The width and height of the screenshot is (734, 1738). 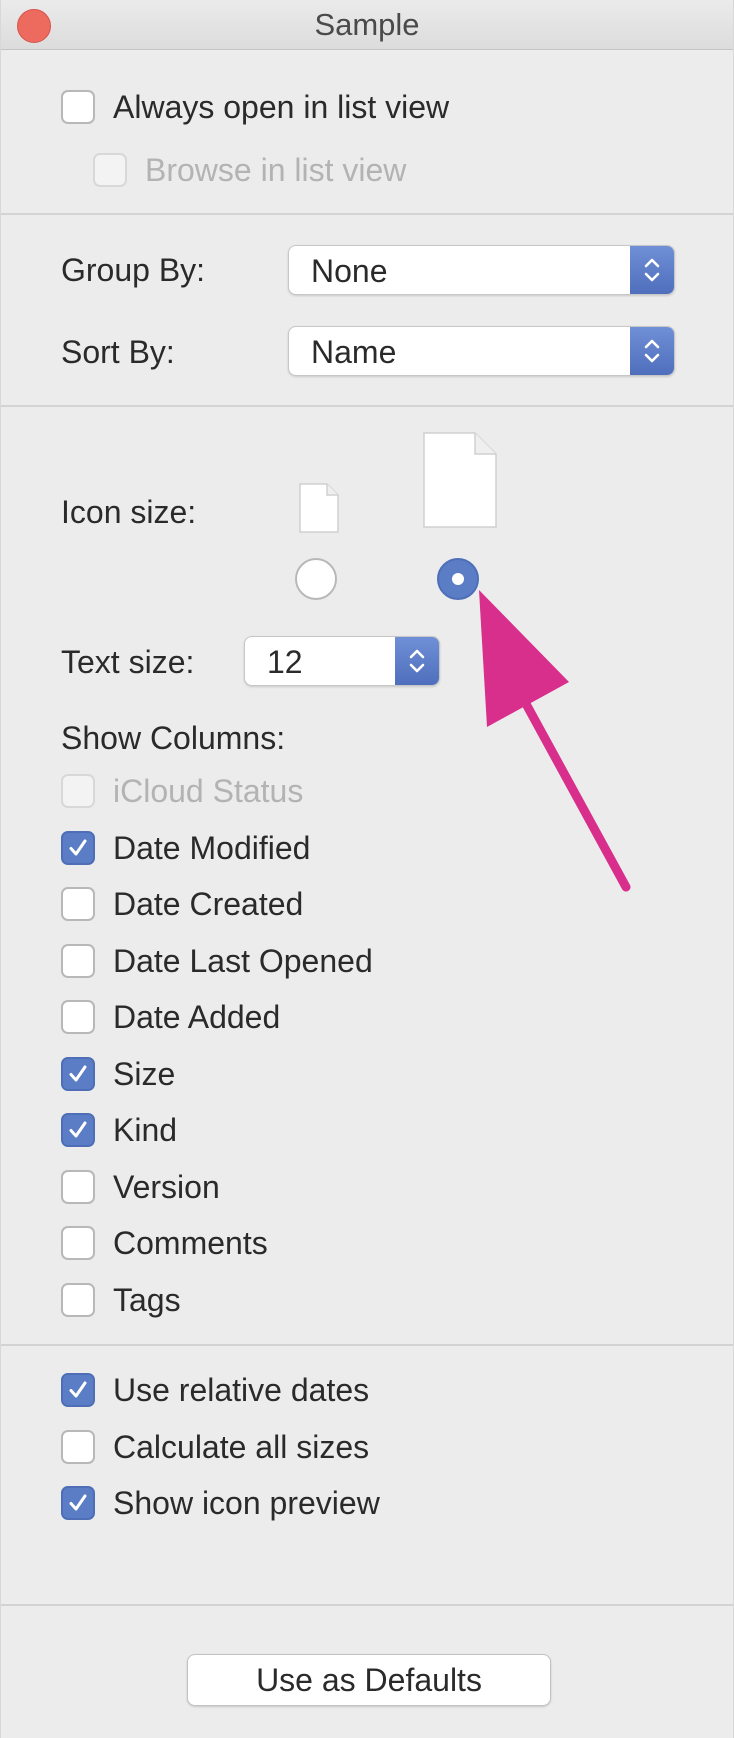 What do you see at coordinates (458, 579) in the screenshot?
I see `radio-dot` at bounding box center [458, 579].